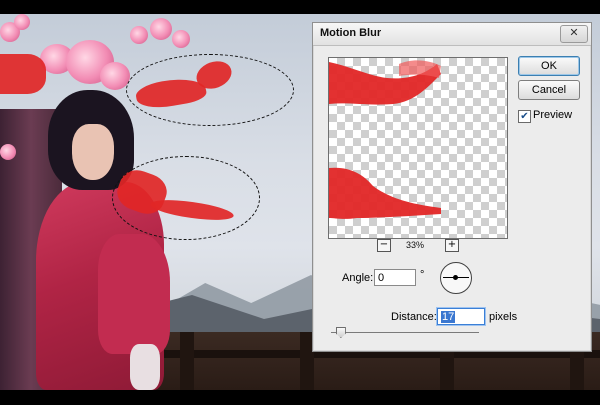 The width and height of the screenshot is (600, 405). What do you see at coordinates (461, 316) in the screenshot?
I see `distance-input: 17` at bounding box center [461, 316].